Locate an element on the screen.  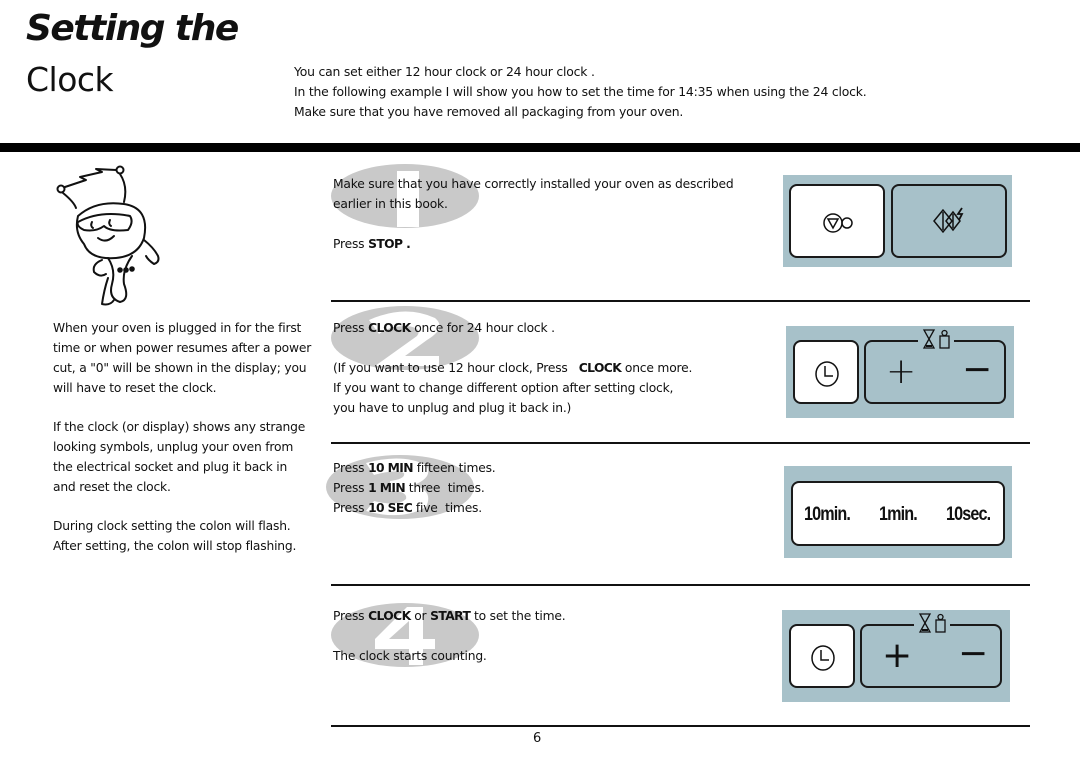
key-10-sec: 10 SEC is located at coordinates (390, 508).